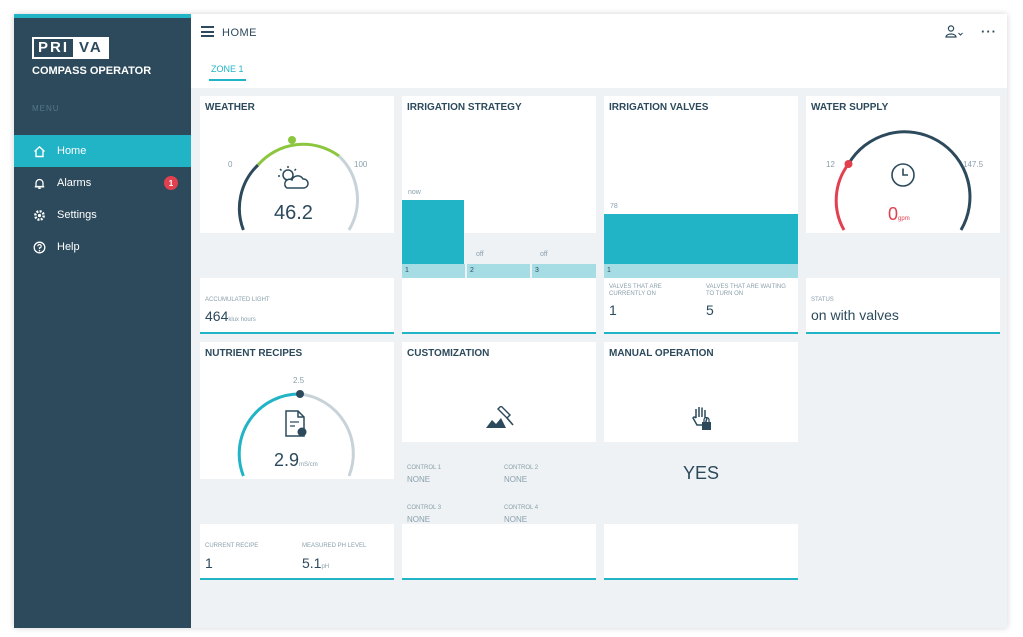 The image size is (1023, 637). I want to click on sidebar-item-label: Alarms, so click(74, 183).